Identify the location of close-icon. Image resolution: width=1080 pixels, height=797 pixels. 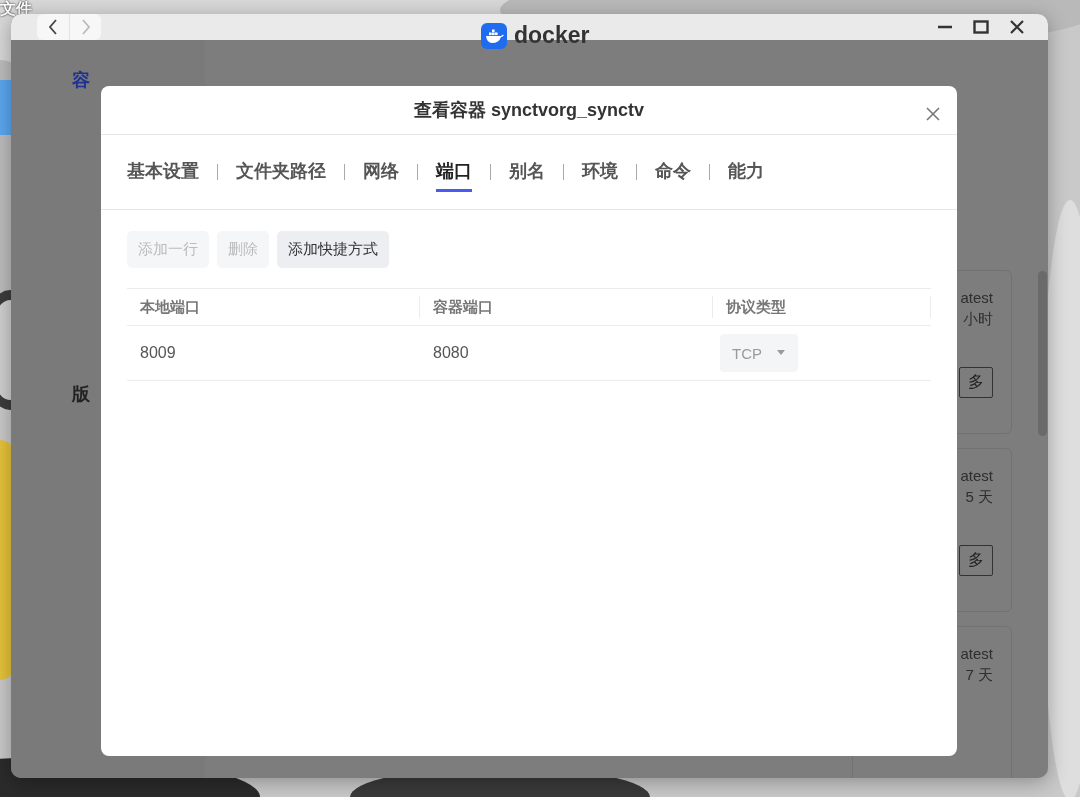
(1017, 27).